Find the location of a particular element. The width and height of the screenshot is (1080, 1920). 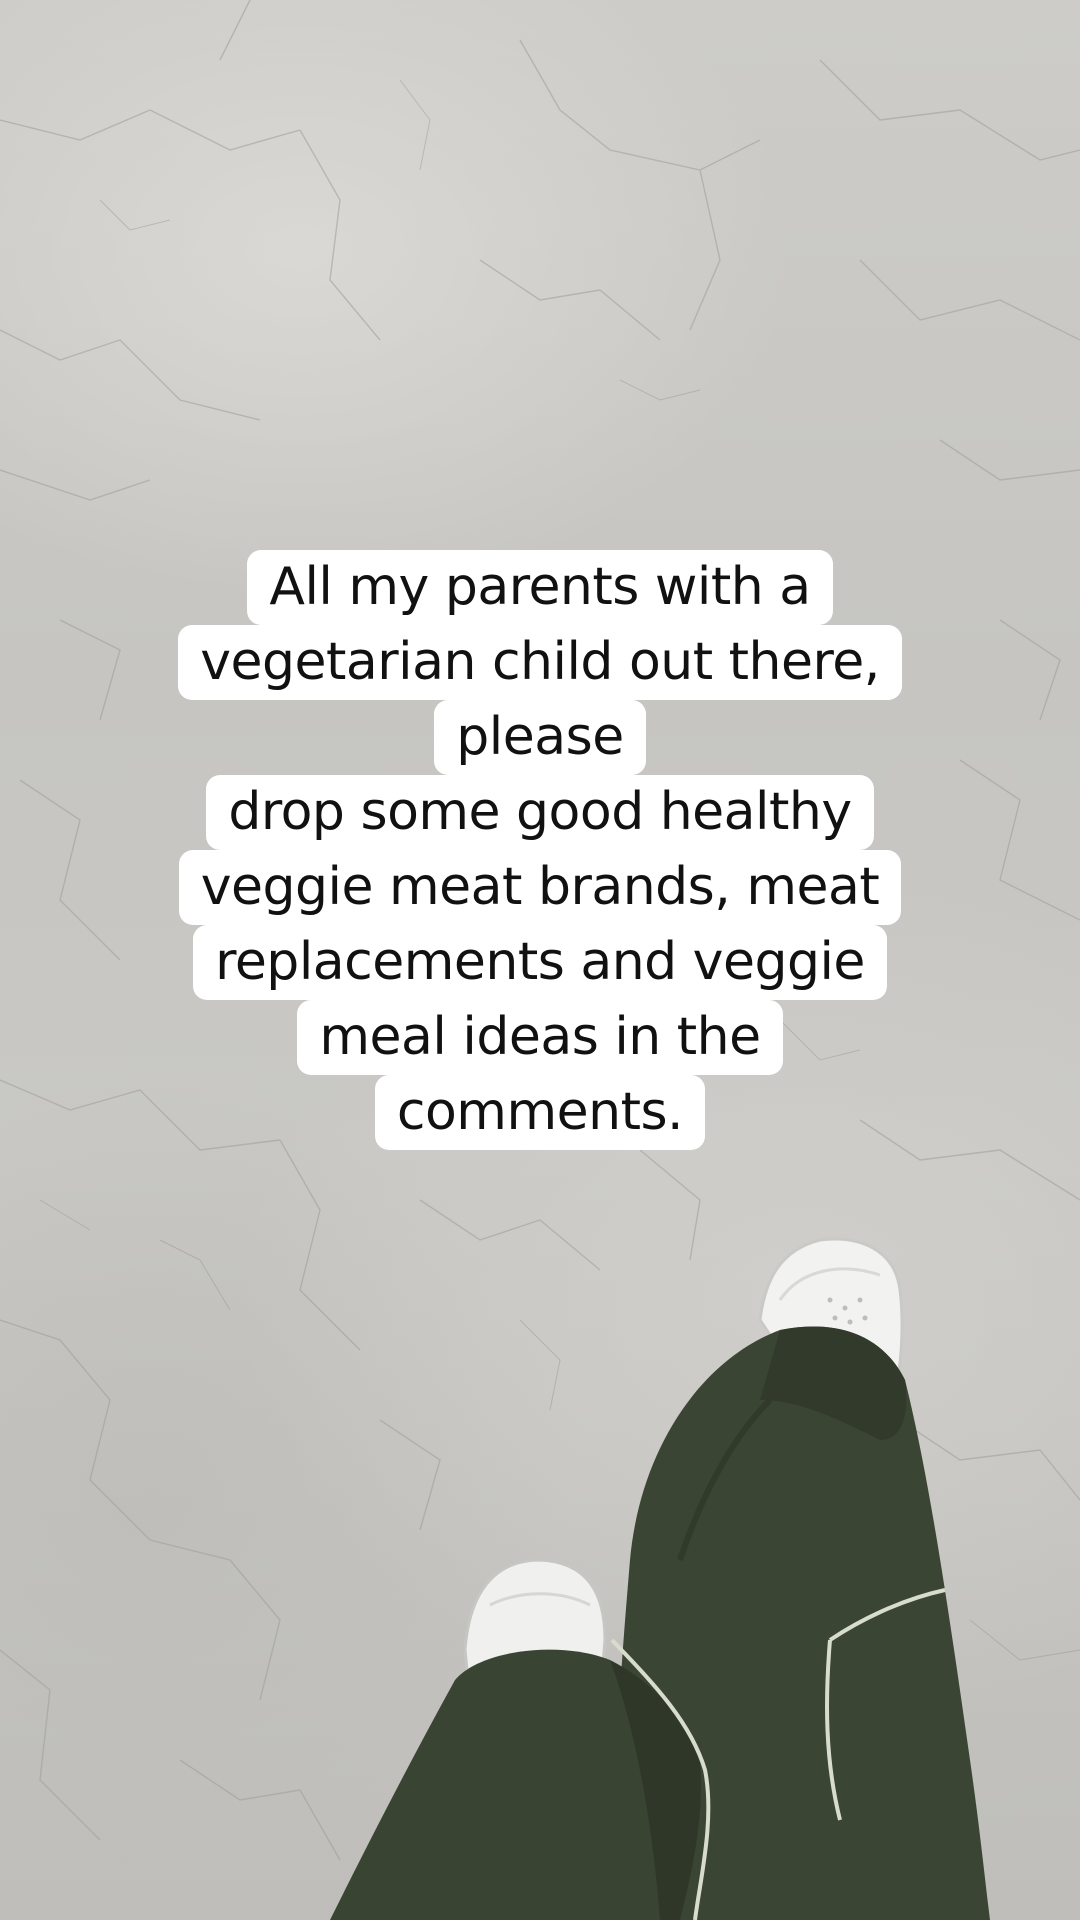

caption-line-3: please is located at coordinates (540, 737).